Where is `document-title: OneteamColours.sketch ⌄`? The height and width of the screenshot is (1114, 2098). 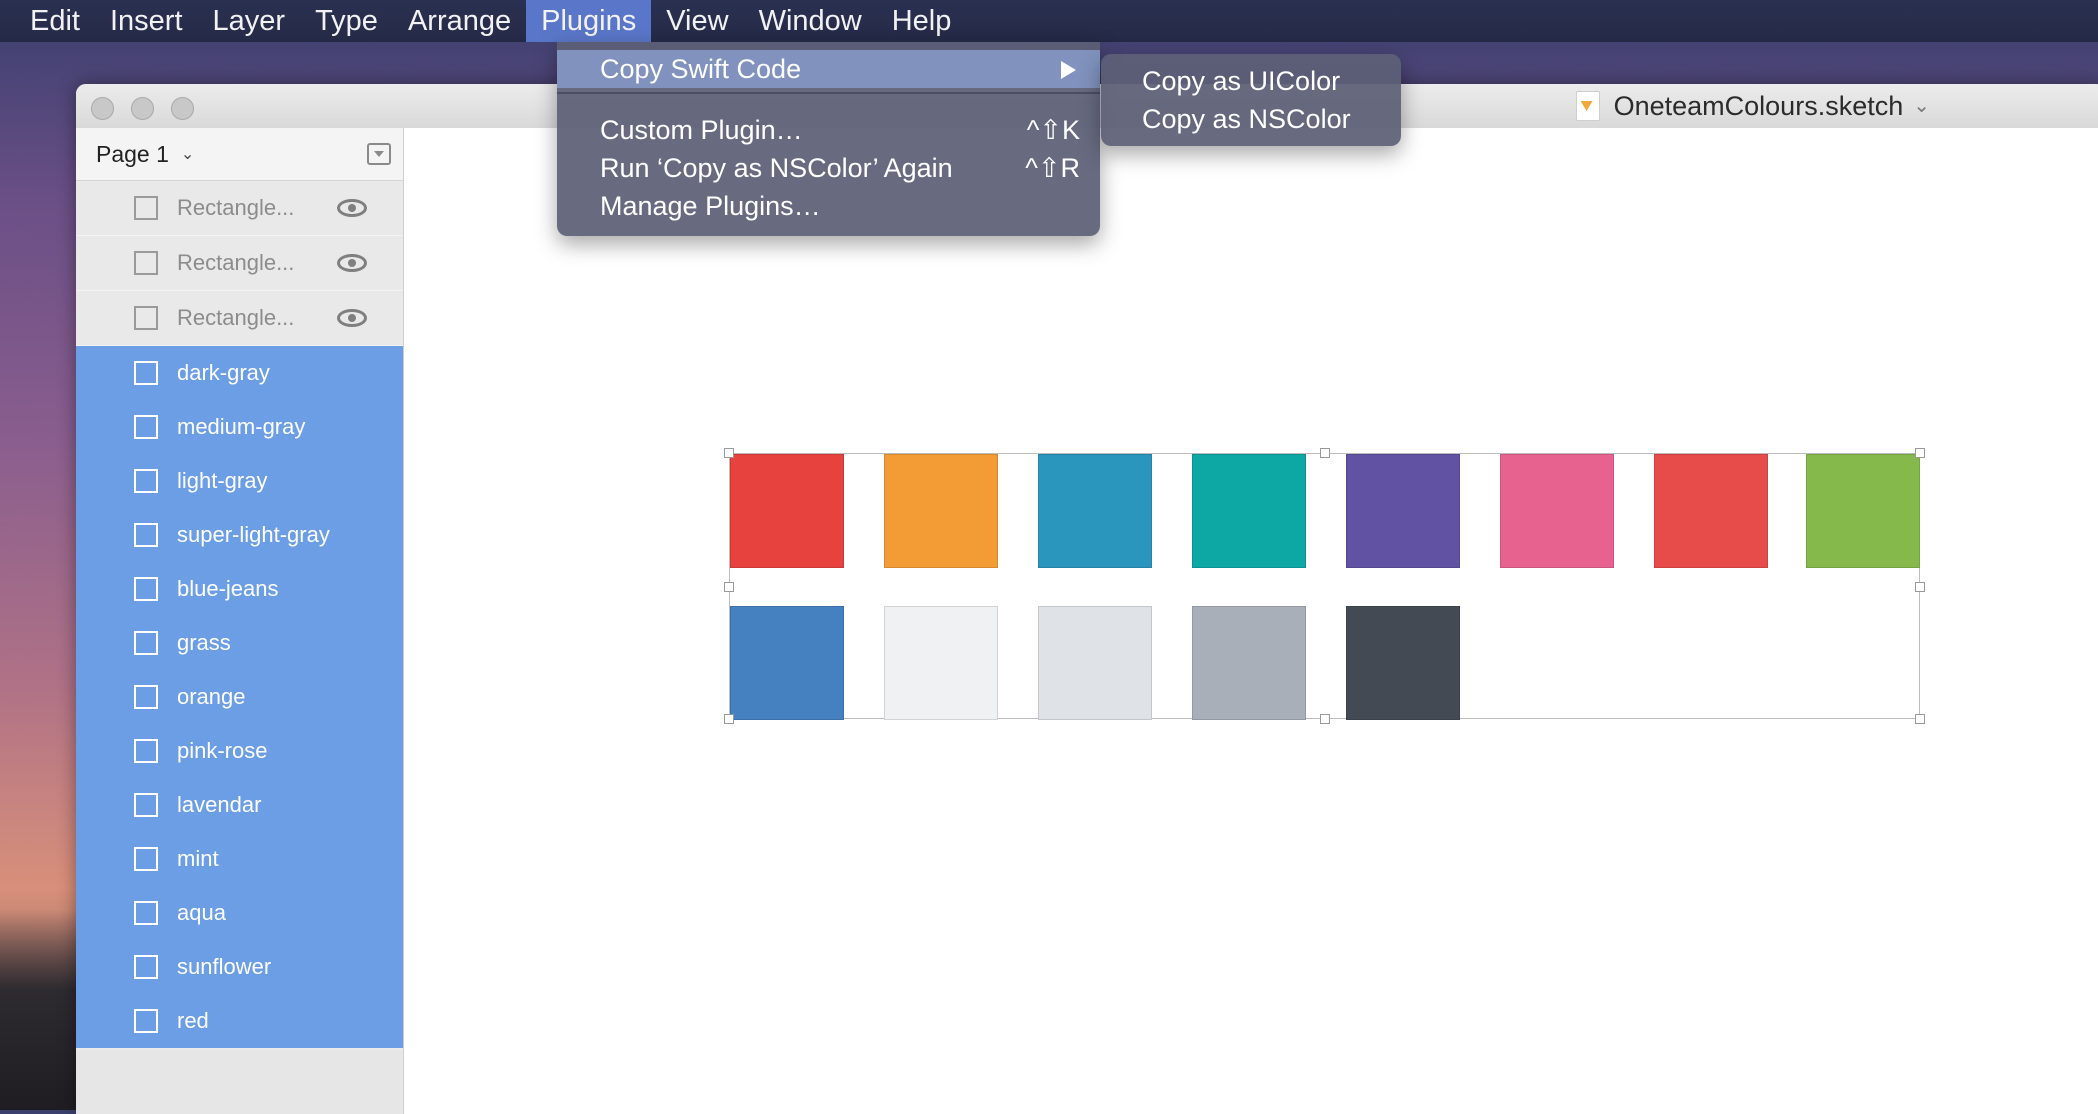 document-title: OneteamColours.sketch ⌄ is located at coordinates (1752, 106).